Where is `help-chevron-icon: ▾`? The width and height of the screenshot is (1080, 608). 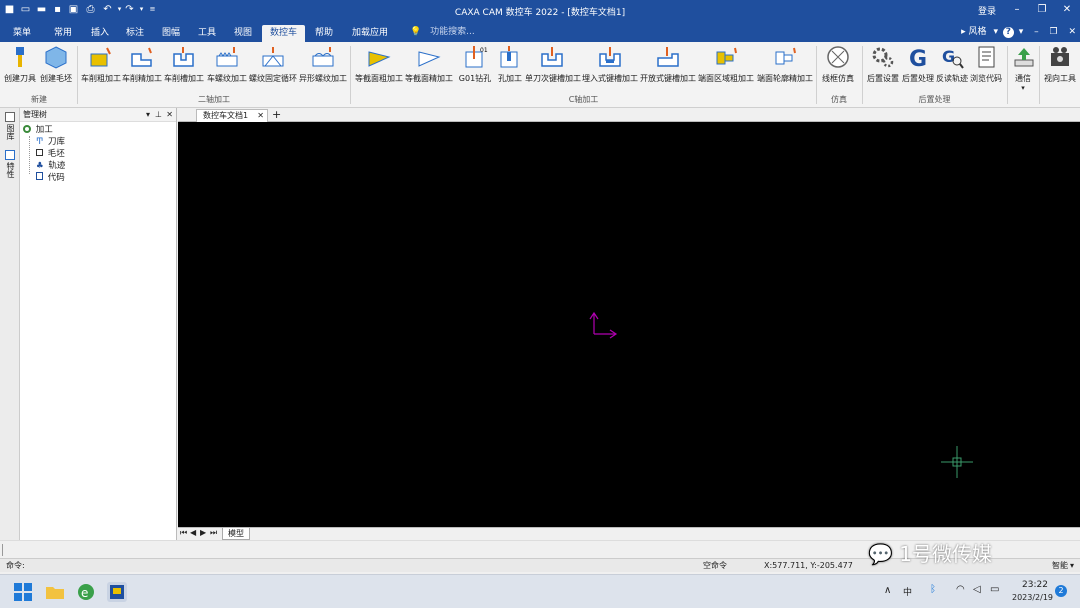
help-chevron-icon: ▾ is located at coordinates (1021, 32).